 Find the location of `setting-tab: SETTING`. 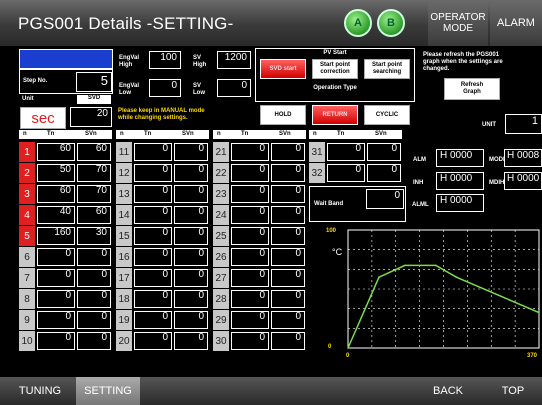

setting-tab: SETTING is located at coordinates (108, 391).